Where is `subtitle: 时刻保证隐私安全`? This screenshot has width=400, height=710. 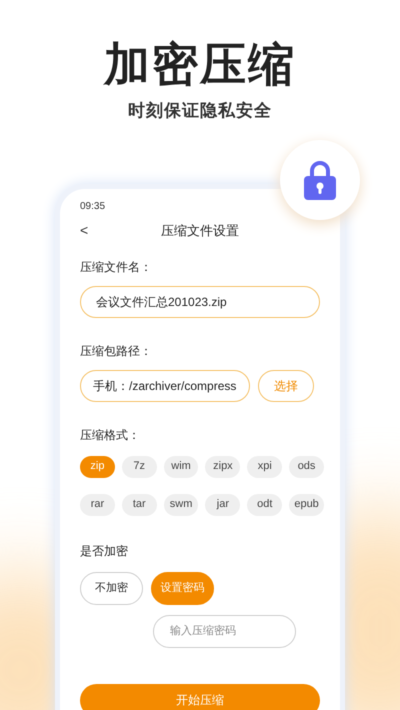
subtitle: 时刻保证隐私安全 is located at coordinates (200, 111).